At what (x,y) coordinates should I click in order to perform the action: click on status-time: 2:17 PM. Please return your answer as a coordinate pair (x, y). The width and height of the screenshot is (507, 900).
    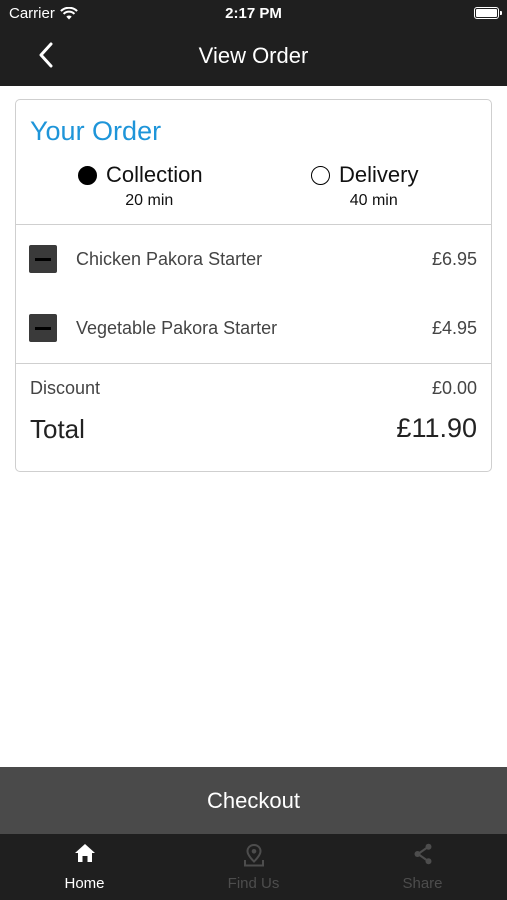
    Looking at the image, I should click on (253, 13).